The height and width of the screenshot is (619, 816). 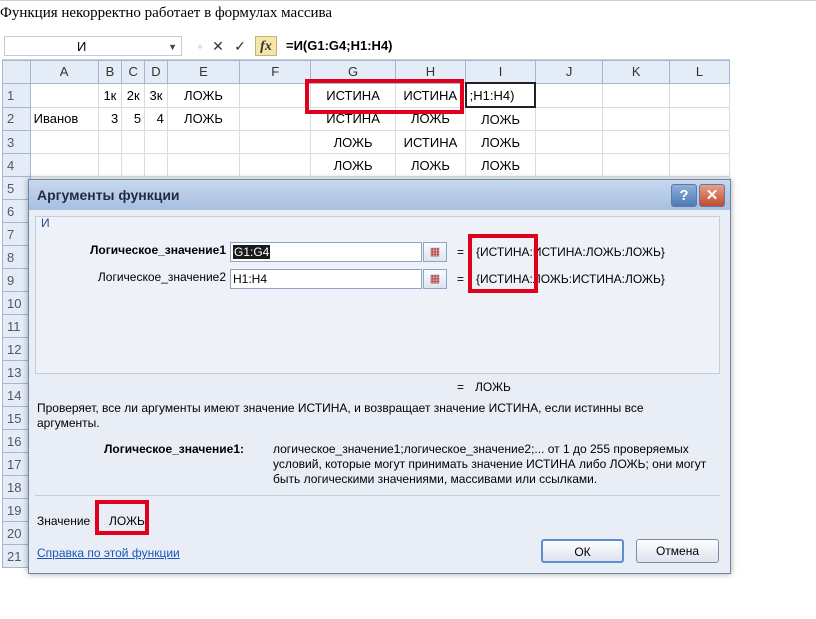 What do you see at coordinates (503, 263) in the screenshot?
I see `highlight-box-results` at bounding box center [503, 263].